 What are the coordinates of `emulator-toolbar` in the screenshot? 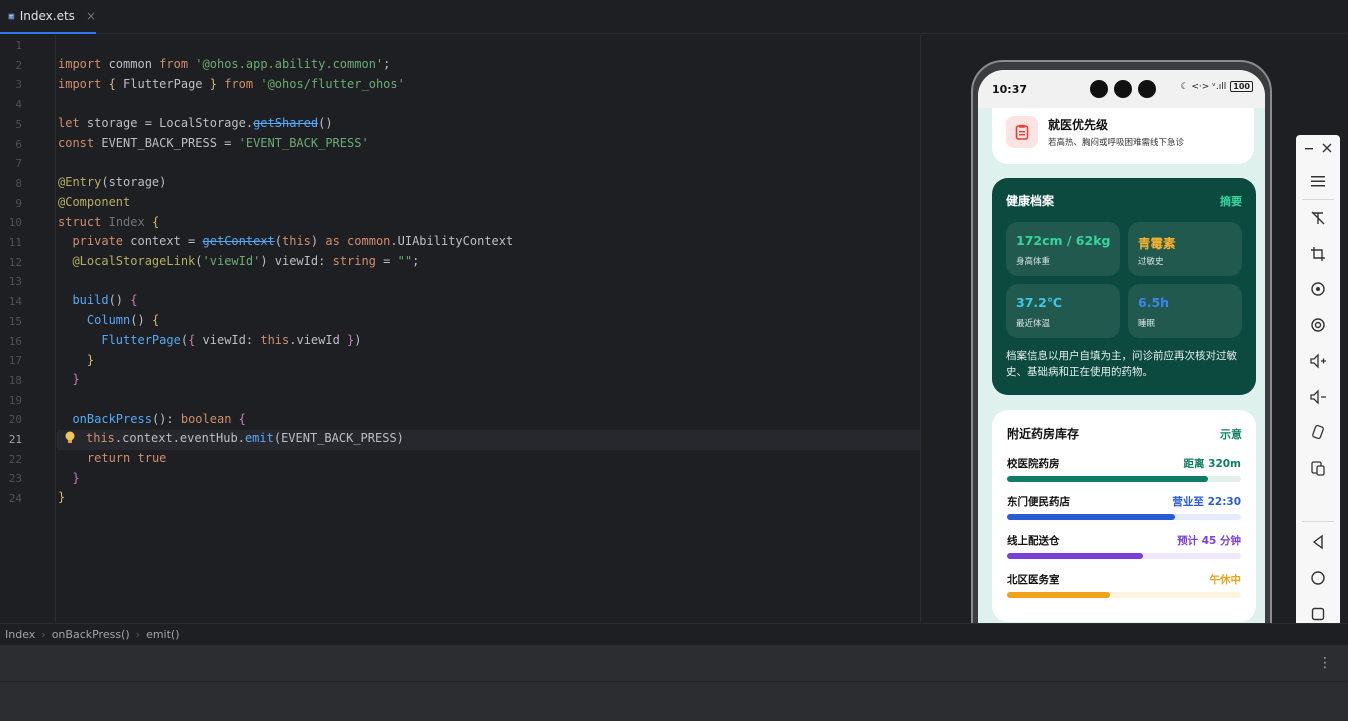 It's located at (1318, 383).